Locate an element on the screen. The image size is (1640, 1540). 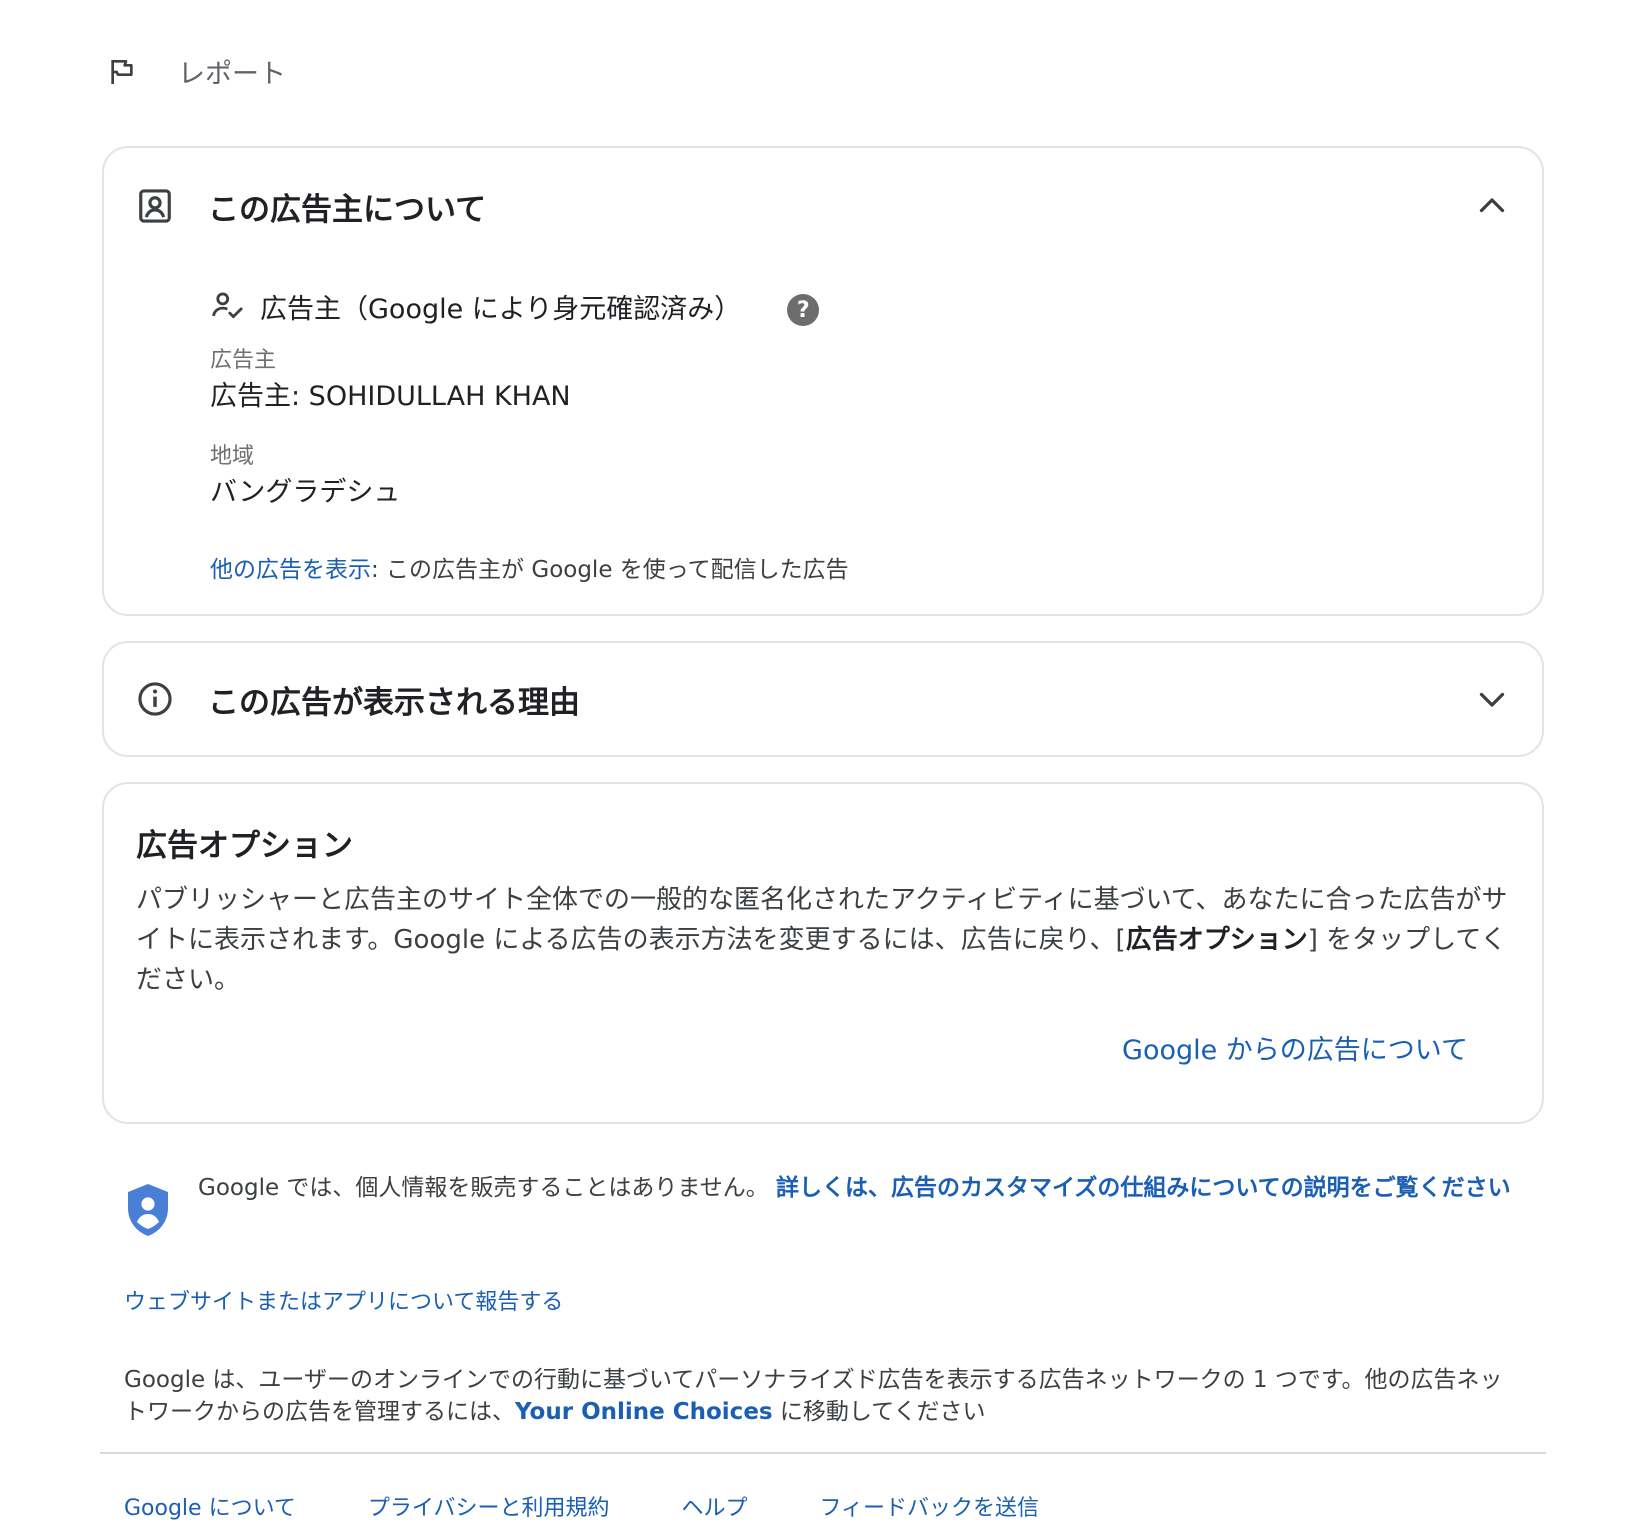
region-field-value: バングラデシュ is located at coordinates (305, 492).